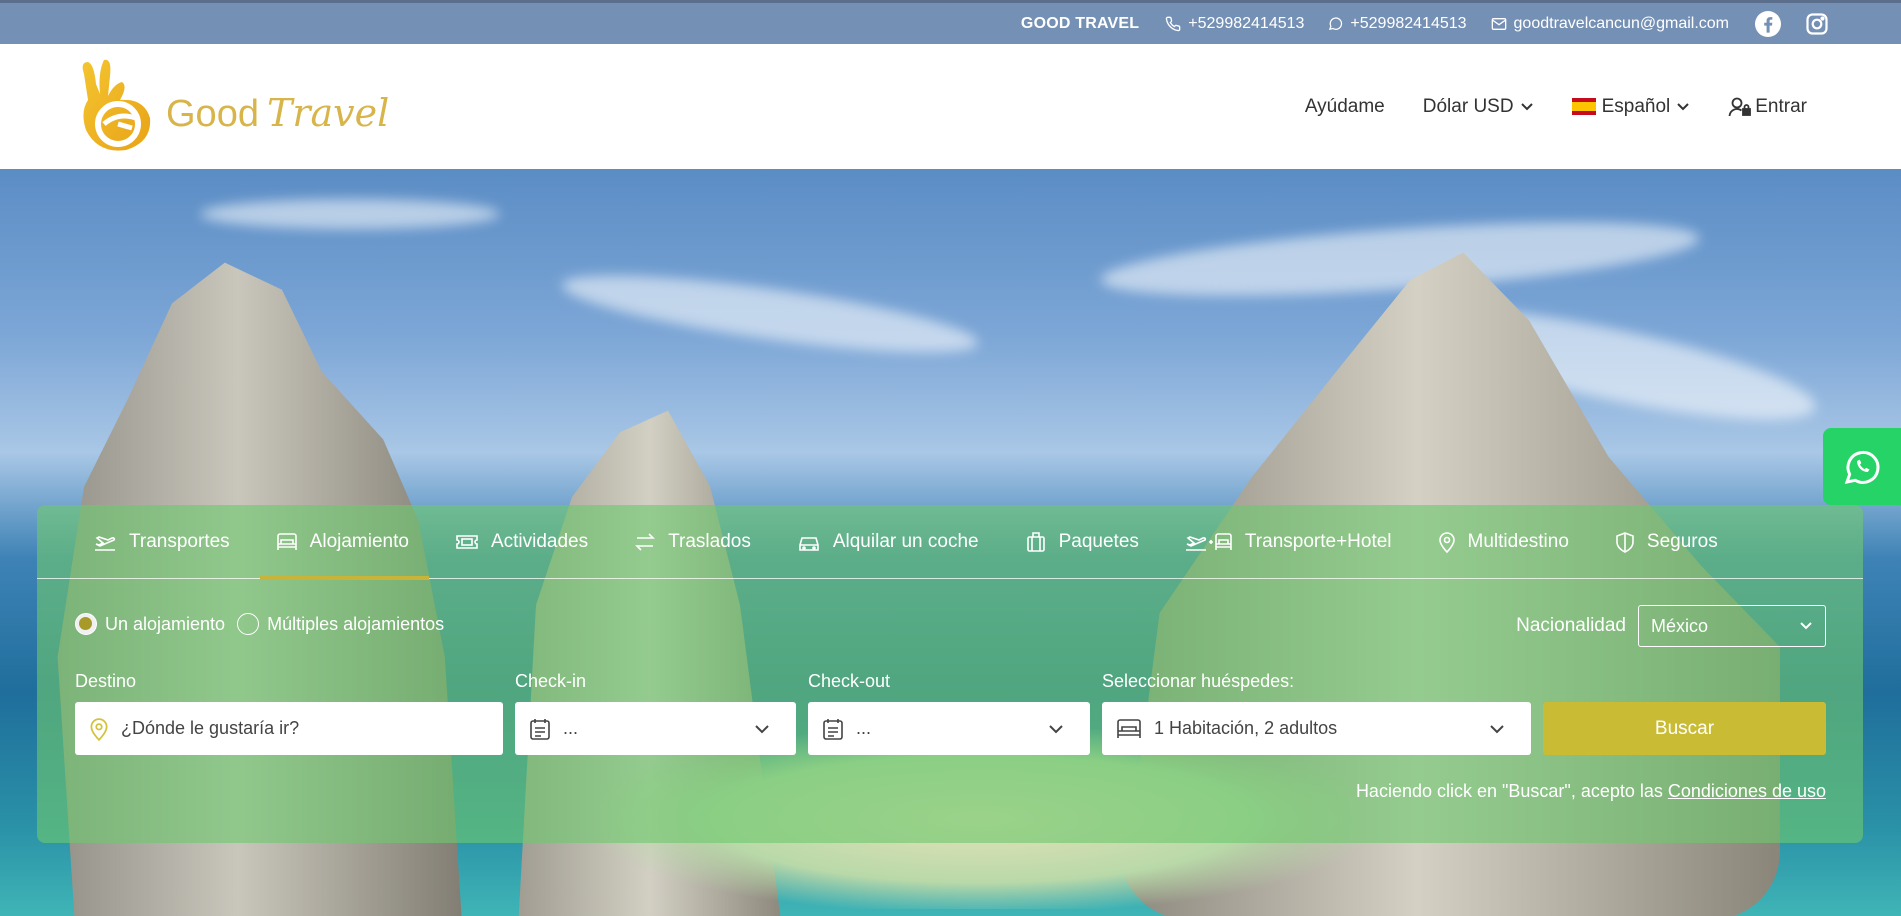 The height and width of the screenshot is (916, 1901). I want to click on nationality-group: Nacionalidad México, so click(1671, 626).